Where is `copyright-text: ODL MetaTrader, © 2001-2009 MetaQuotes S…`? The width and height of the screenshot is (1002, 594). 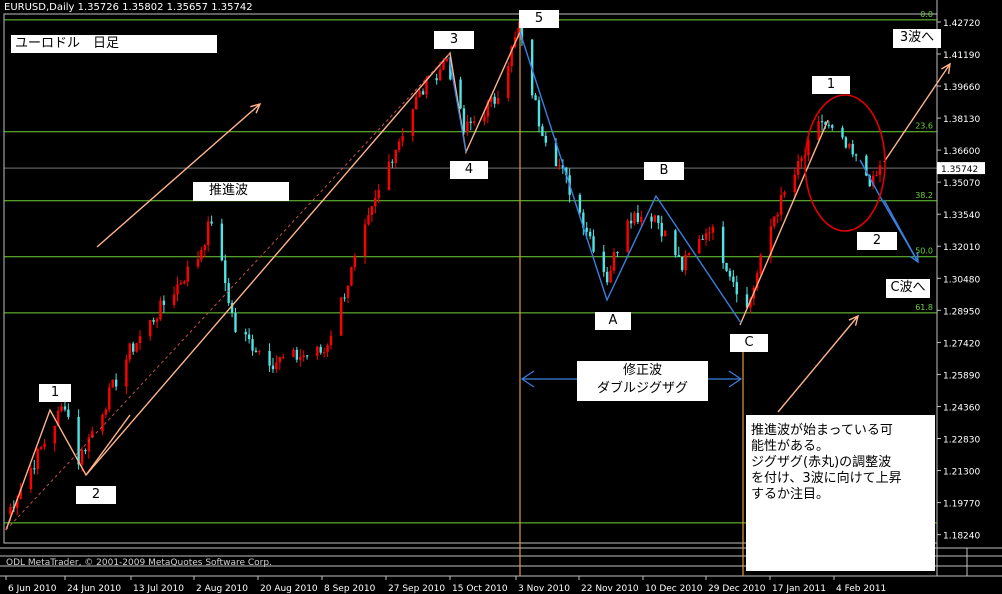
copyright-text: ODL MetaTrader, © 2001-2009 MetaQuotes S… is located at coordinates (139, 563).